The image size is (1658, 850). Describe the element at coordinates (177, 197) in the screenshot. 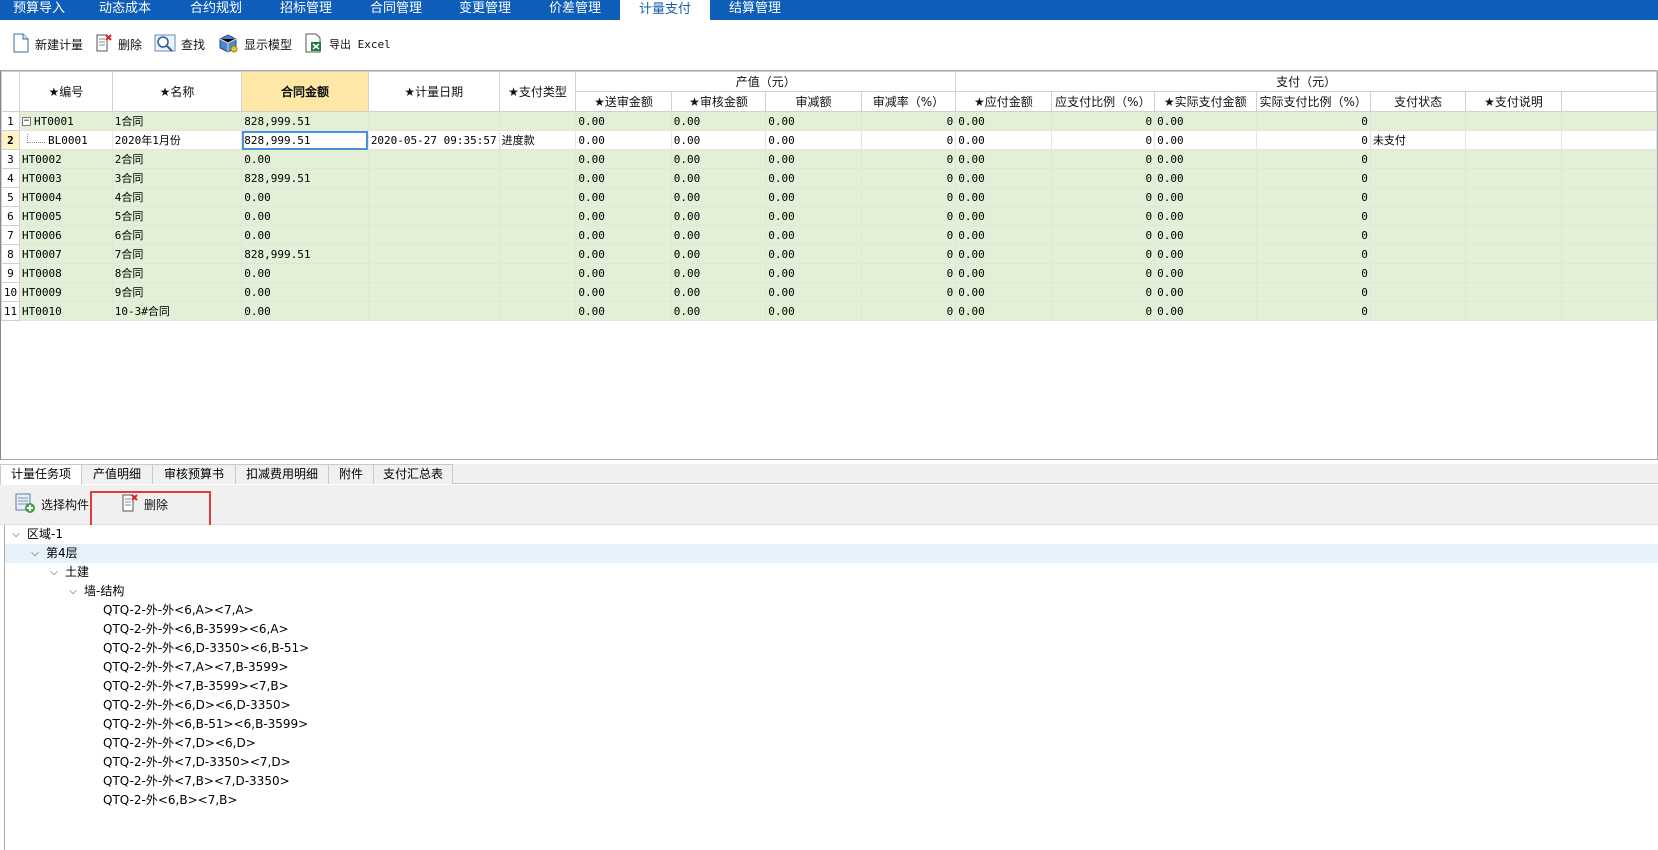

I see `cell-name: 4合同` at that location.